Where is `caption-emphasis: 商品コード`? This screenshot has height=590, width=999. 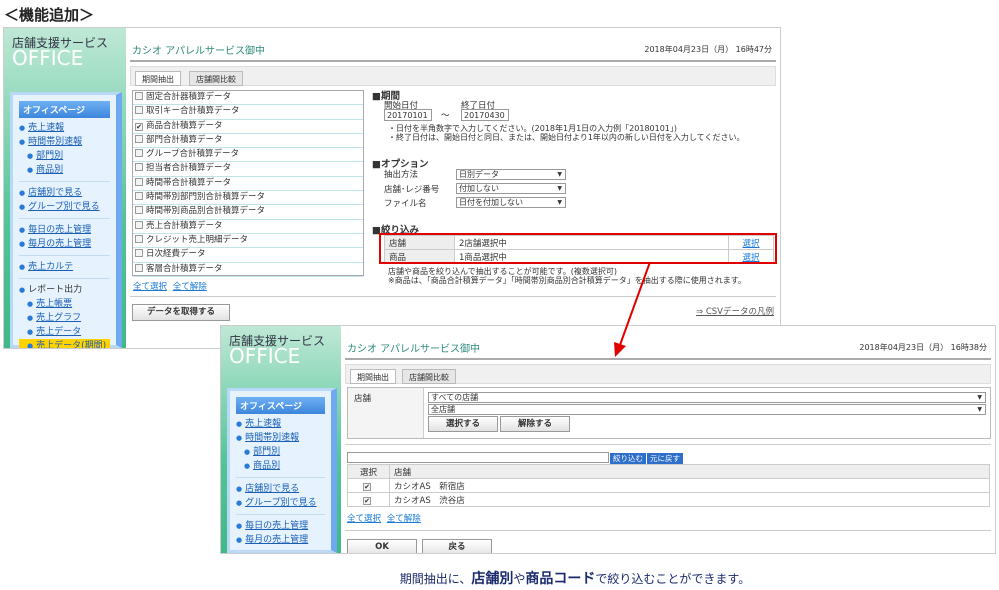
caption-emphasis: 商品コード is located at coordinates (560, 579).